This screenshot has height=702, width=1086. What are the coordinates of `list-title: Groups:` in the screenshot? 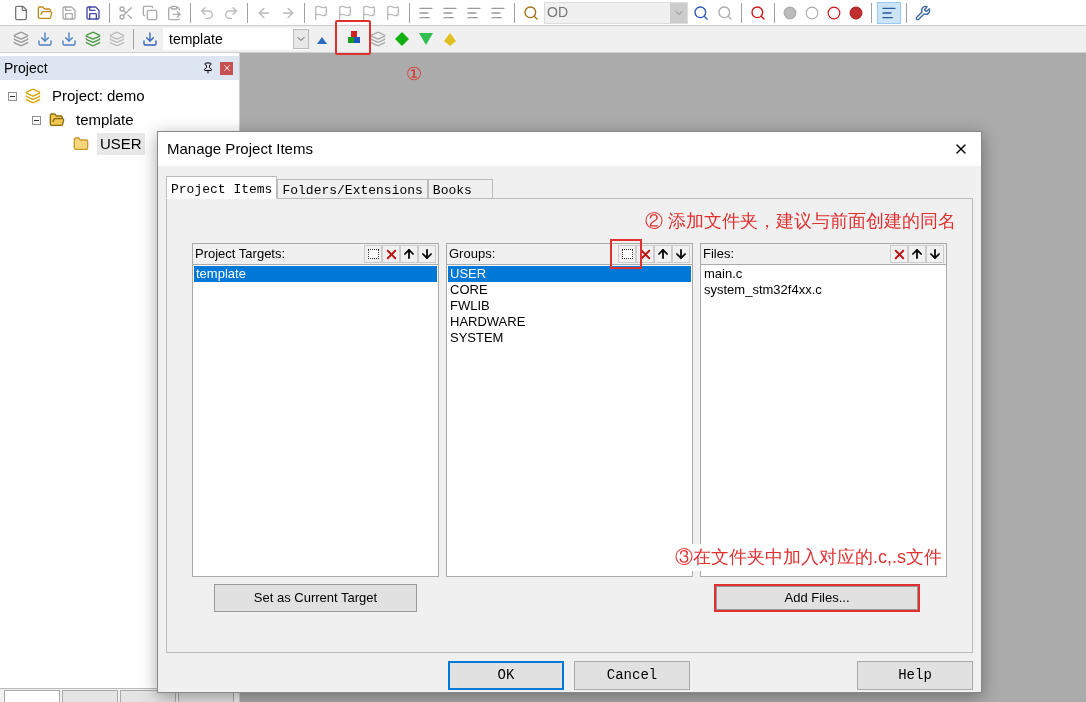 It's located at (473, 254).